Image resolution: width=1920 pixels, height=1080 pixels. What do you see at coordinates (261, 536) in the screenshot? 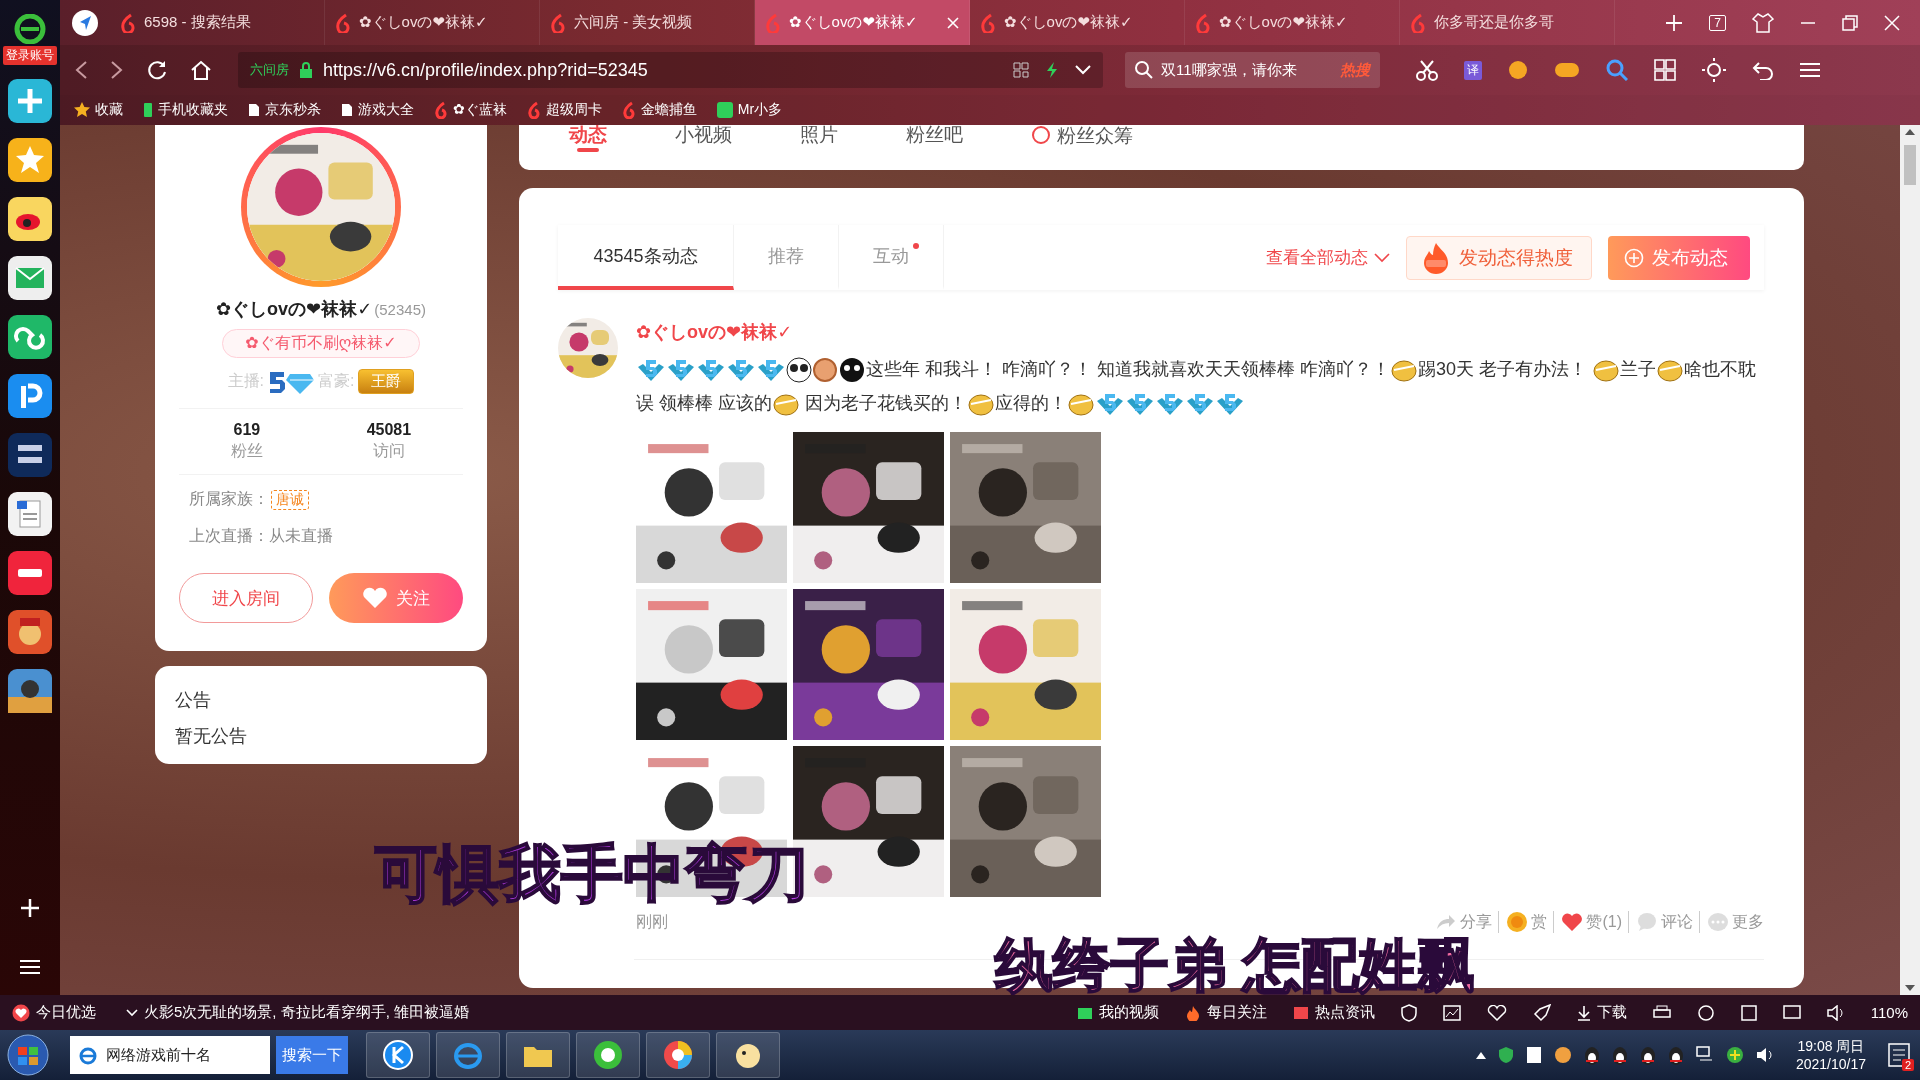
I see `last-live-text: 上次直播：从未直播` at bounding box center [261, 536].